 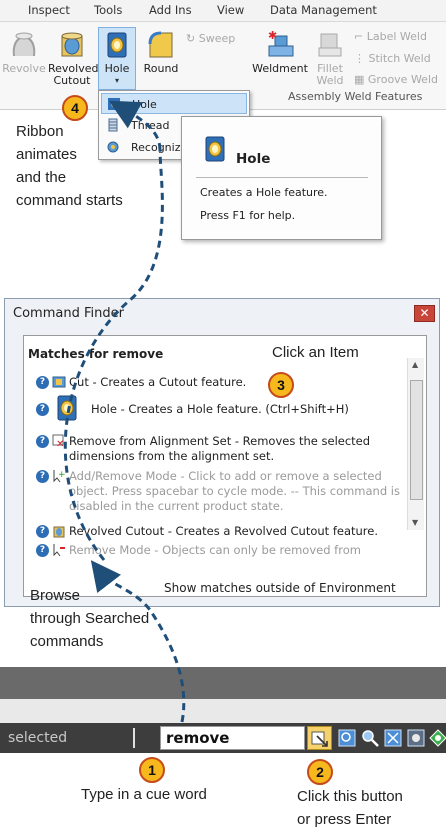 What do you see at coordinates (75, 108) in the screenshot?
I see `step-badge-4: 4` at bounding box center [75, 108].